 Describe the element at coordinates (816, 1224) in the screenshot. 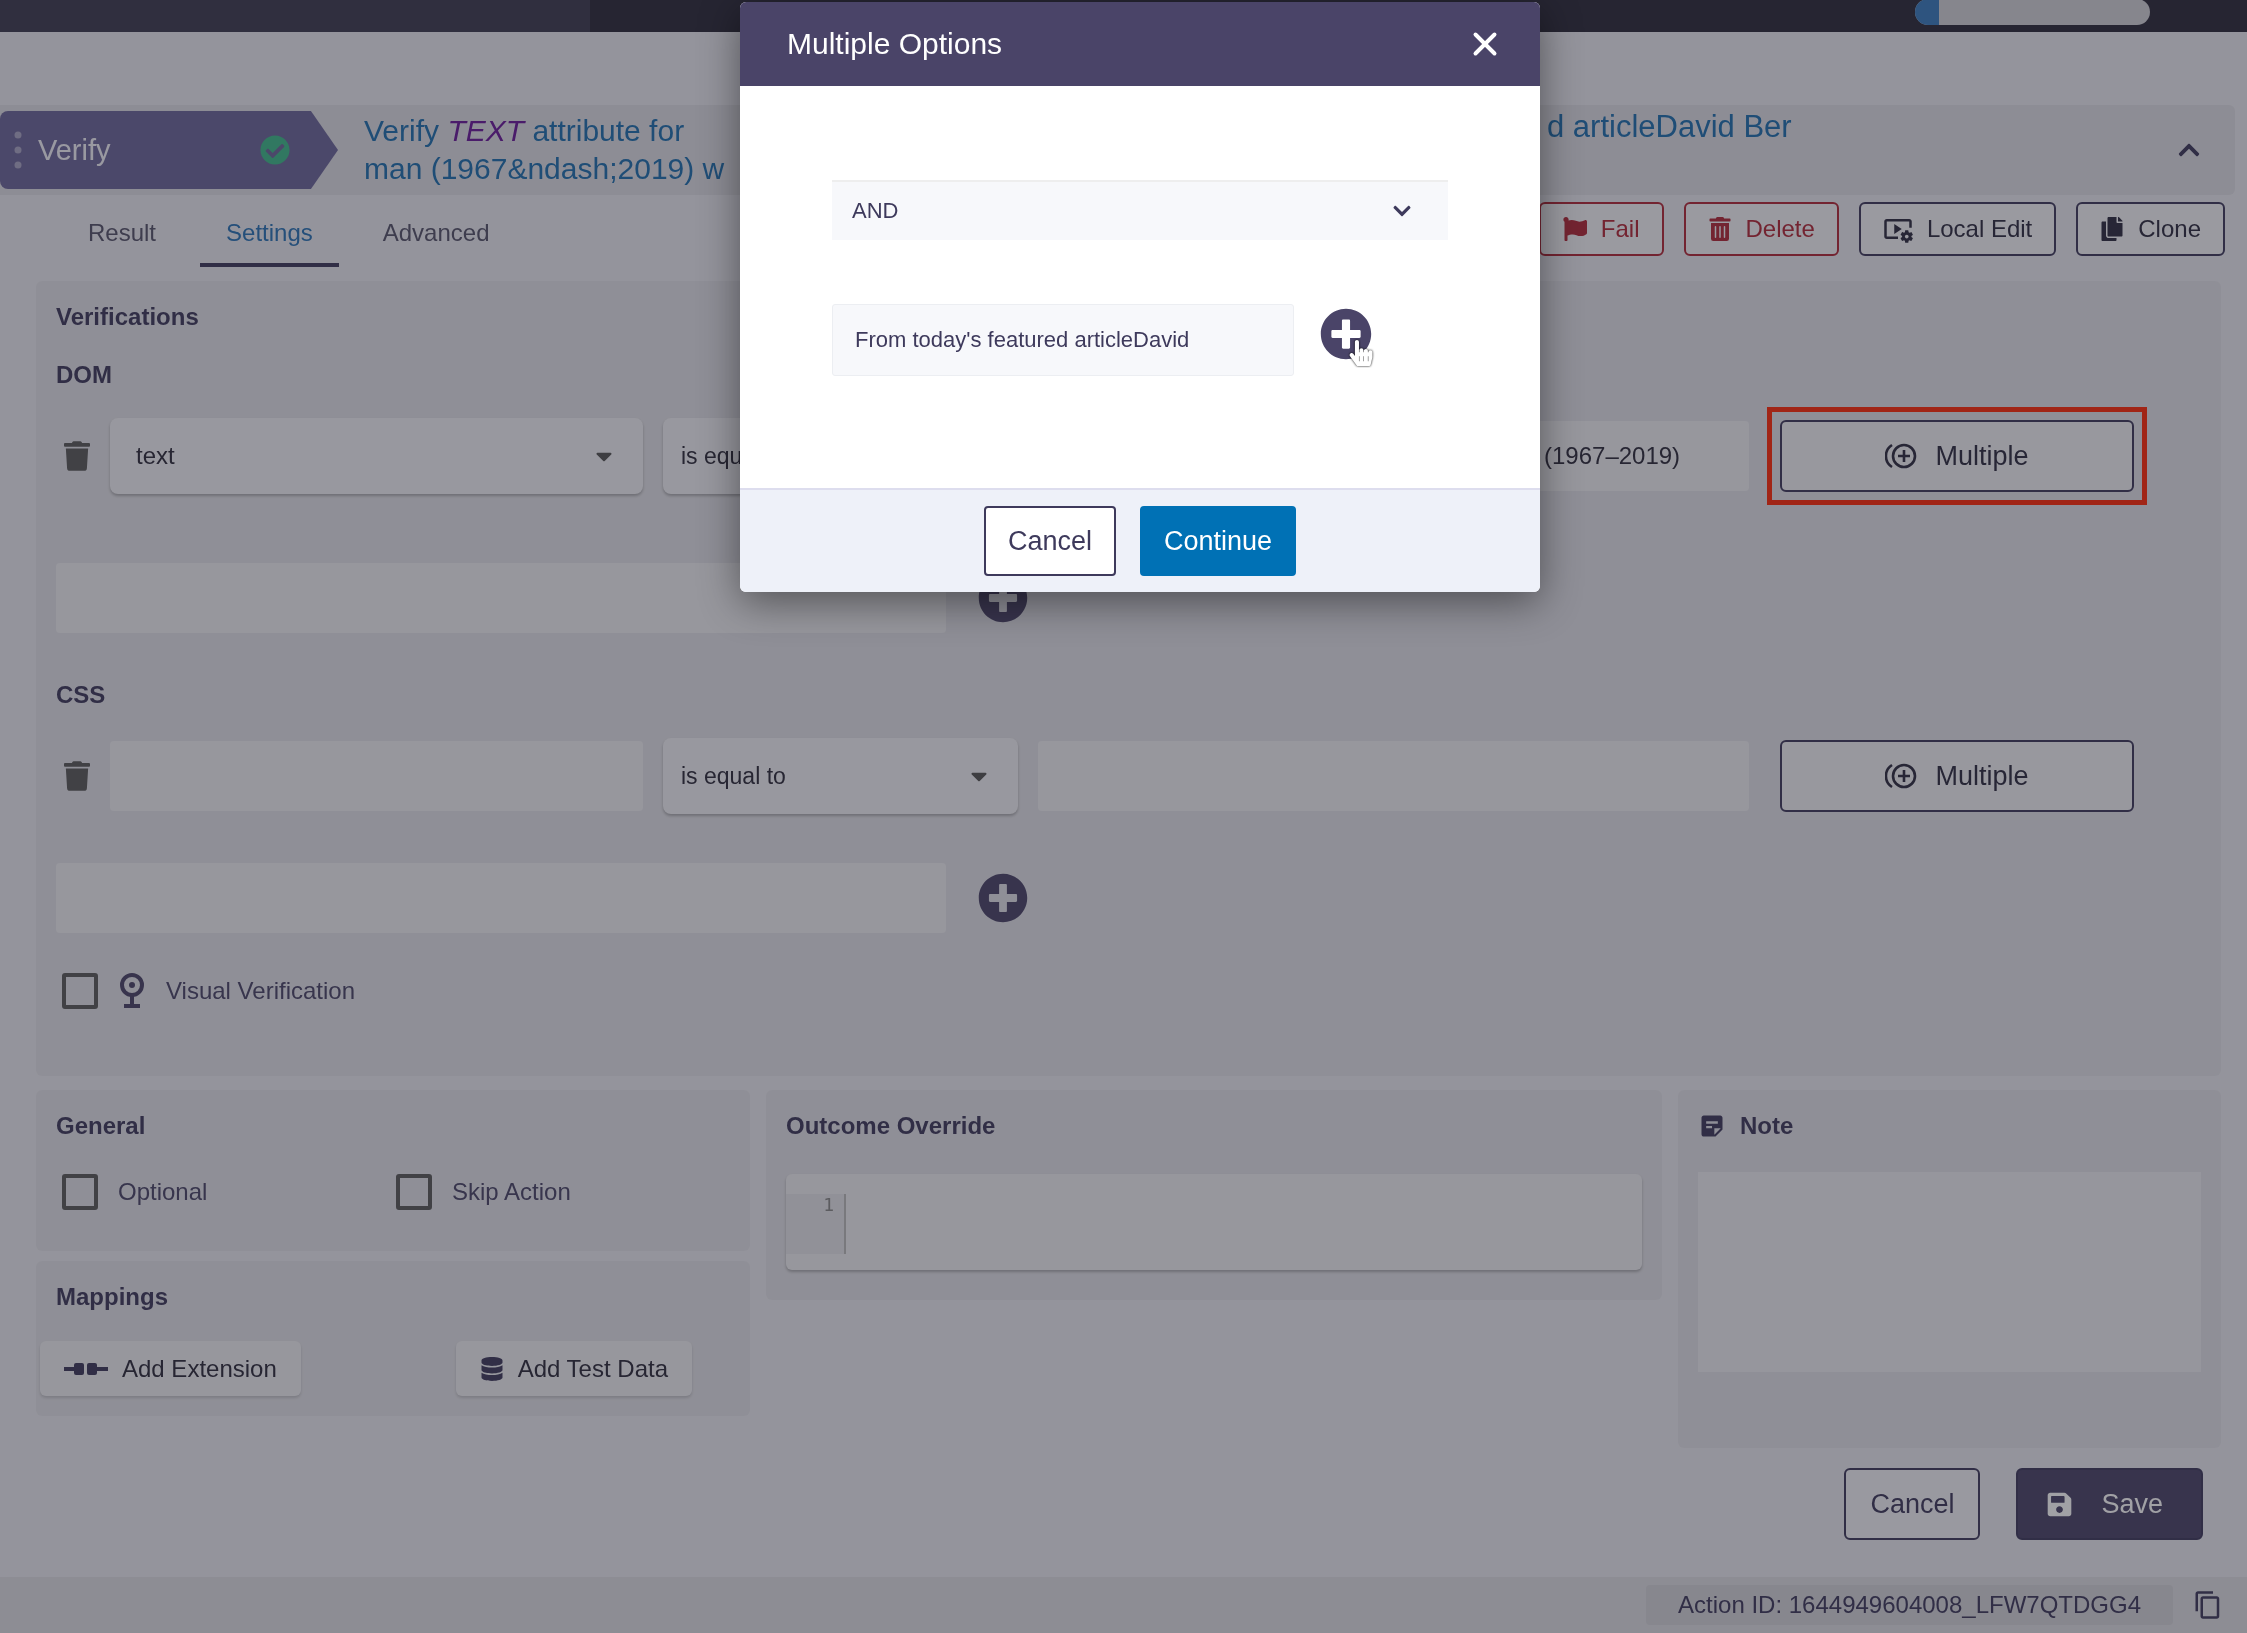

I see `line-number: 1` at that location.